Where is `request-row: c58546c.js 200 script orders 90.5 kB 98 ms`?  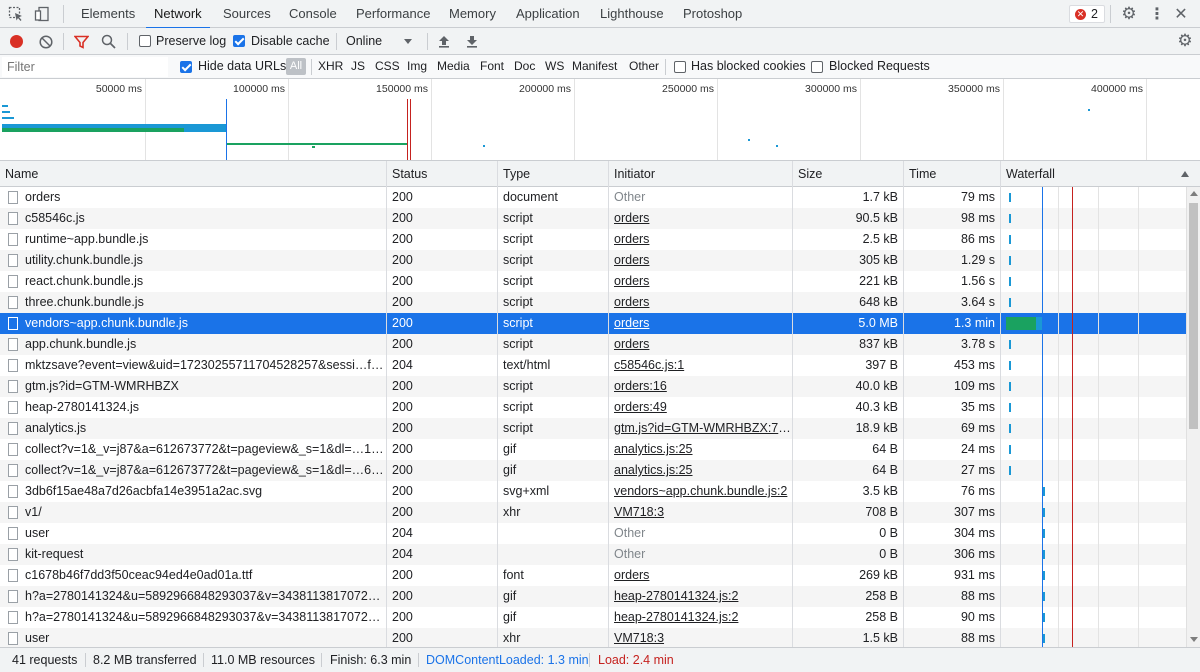 request-row: c58546c.js 200 script orders 90.5 kB 98 ms is located at coordinates (593, 218).